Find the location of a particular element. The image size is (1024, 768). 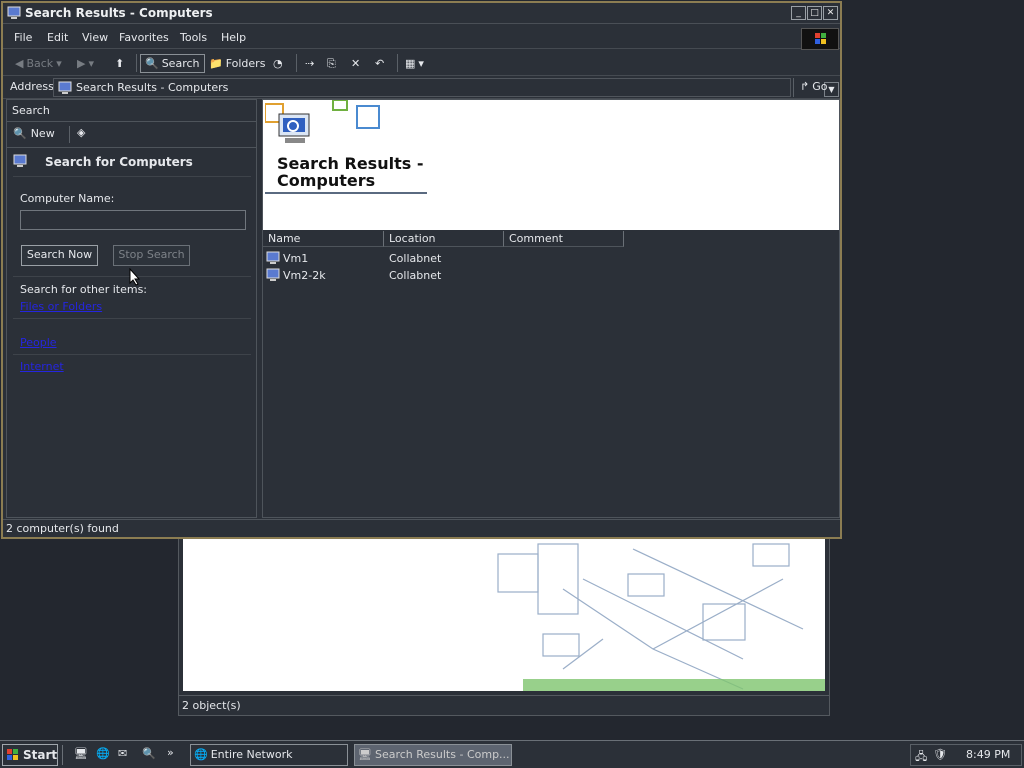

forward-dropdown-icon: ▾ is located at coordinates (91, 63).